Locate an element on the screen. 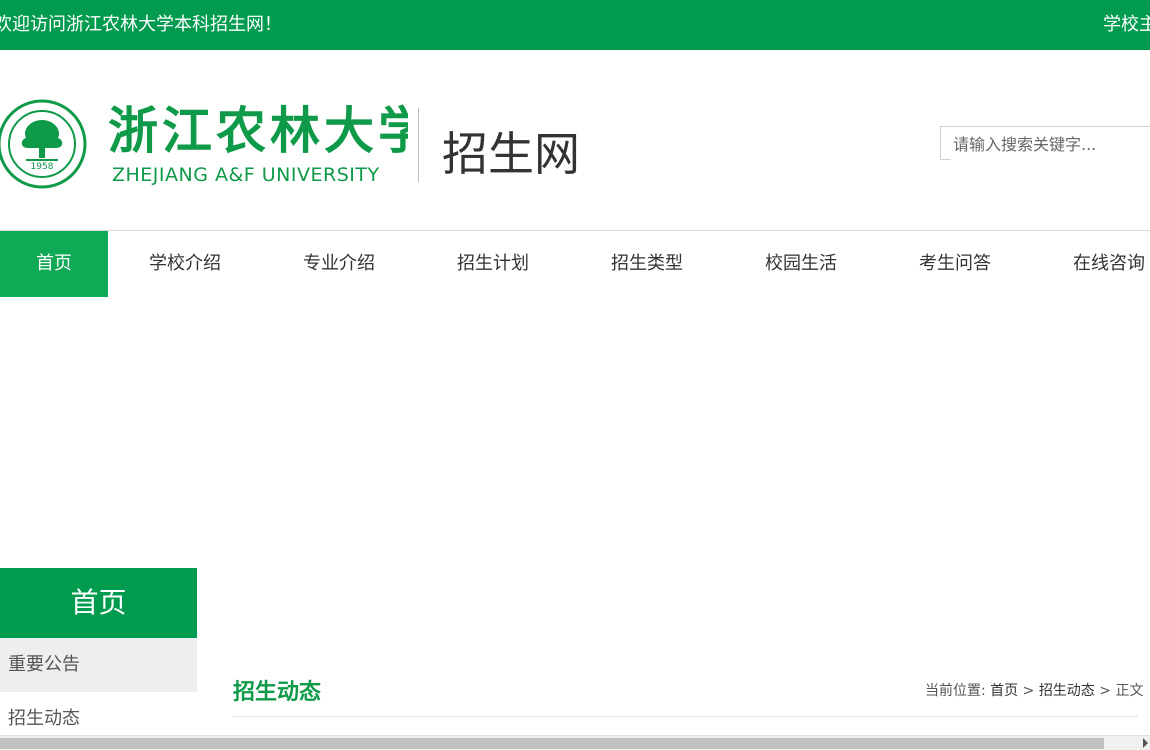 Image resolution: width=1150 pixels, height=750 pixels. breadcrumb-home-link: 首页 is located at coordinates (1004, 691).